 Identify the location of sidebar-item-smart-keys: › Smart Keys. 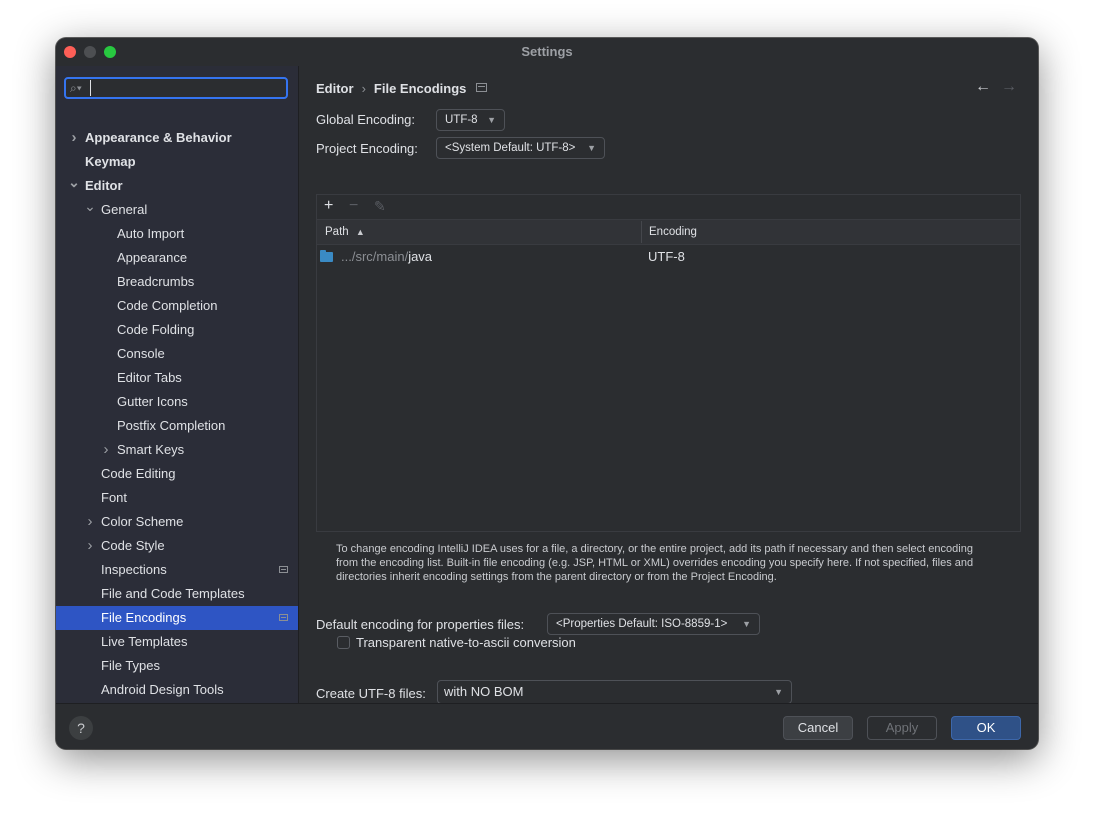
(177, 450).